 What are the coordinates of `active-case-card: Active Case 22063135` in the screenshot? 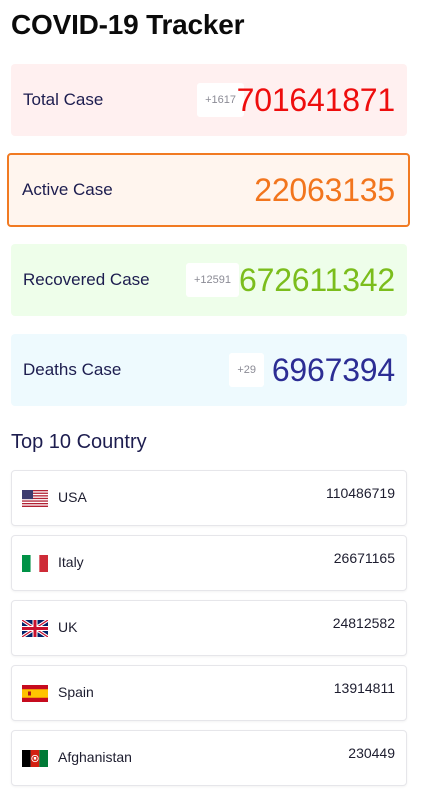 It's located at (208, 190).